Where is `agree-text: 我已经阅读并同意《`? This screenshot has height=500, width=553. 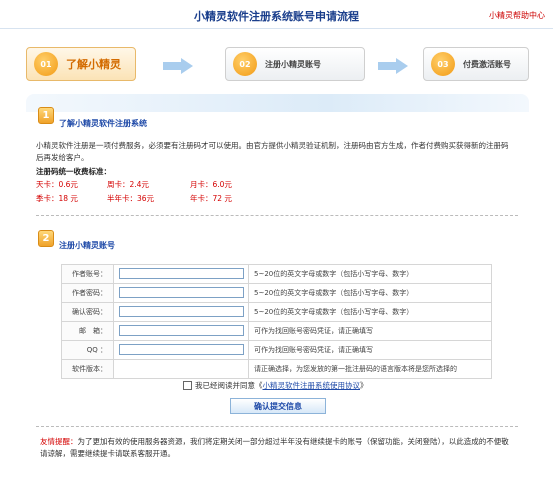
agree-text: 我已经阅读并同意《 is located at coordinates (229, 385).